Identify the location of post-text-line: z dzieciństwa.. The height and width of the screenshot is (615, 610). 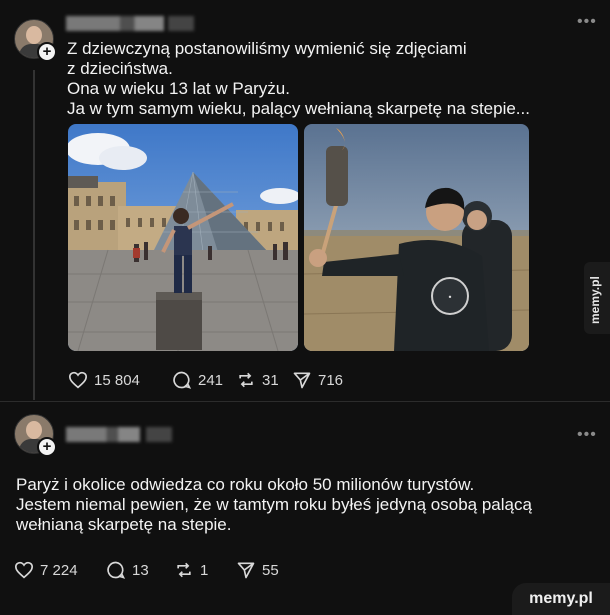
(120, 68).